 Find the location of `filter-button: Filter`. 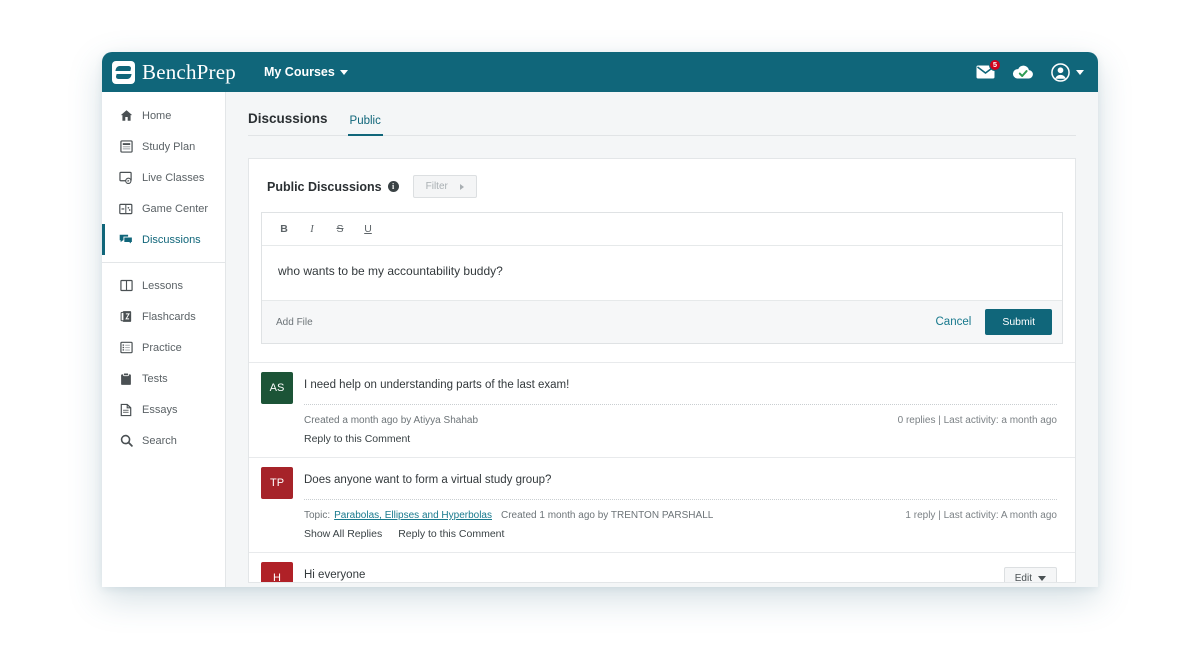

filter-button: Filter is located at coordinates (444, 186).